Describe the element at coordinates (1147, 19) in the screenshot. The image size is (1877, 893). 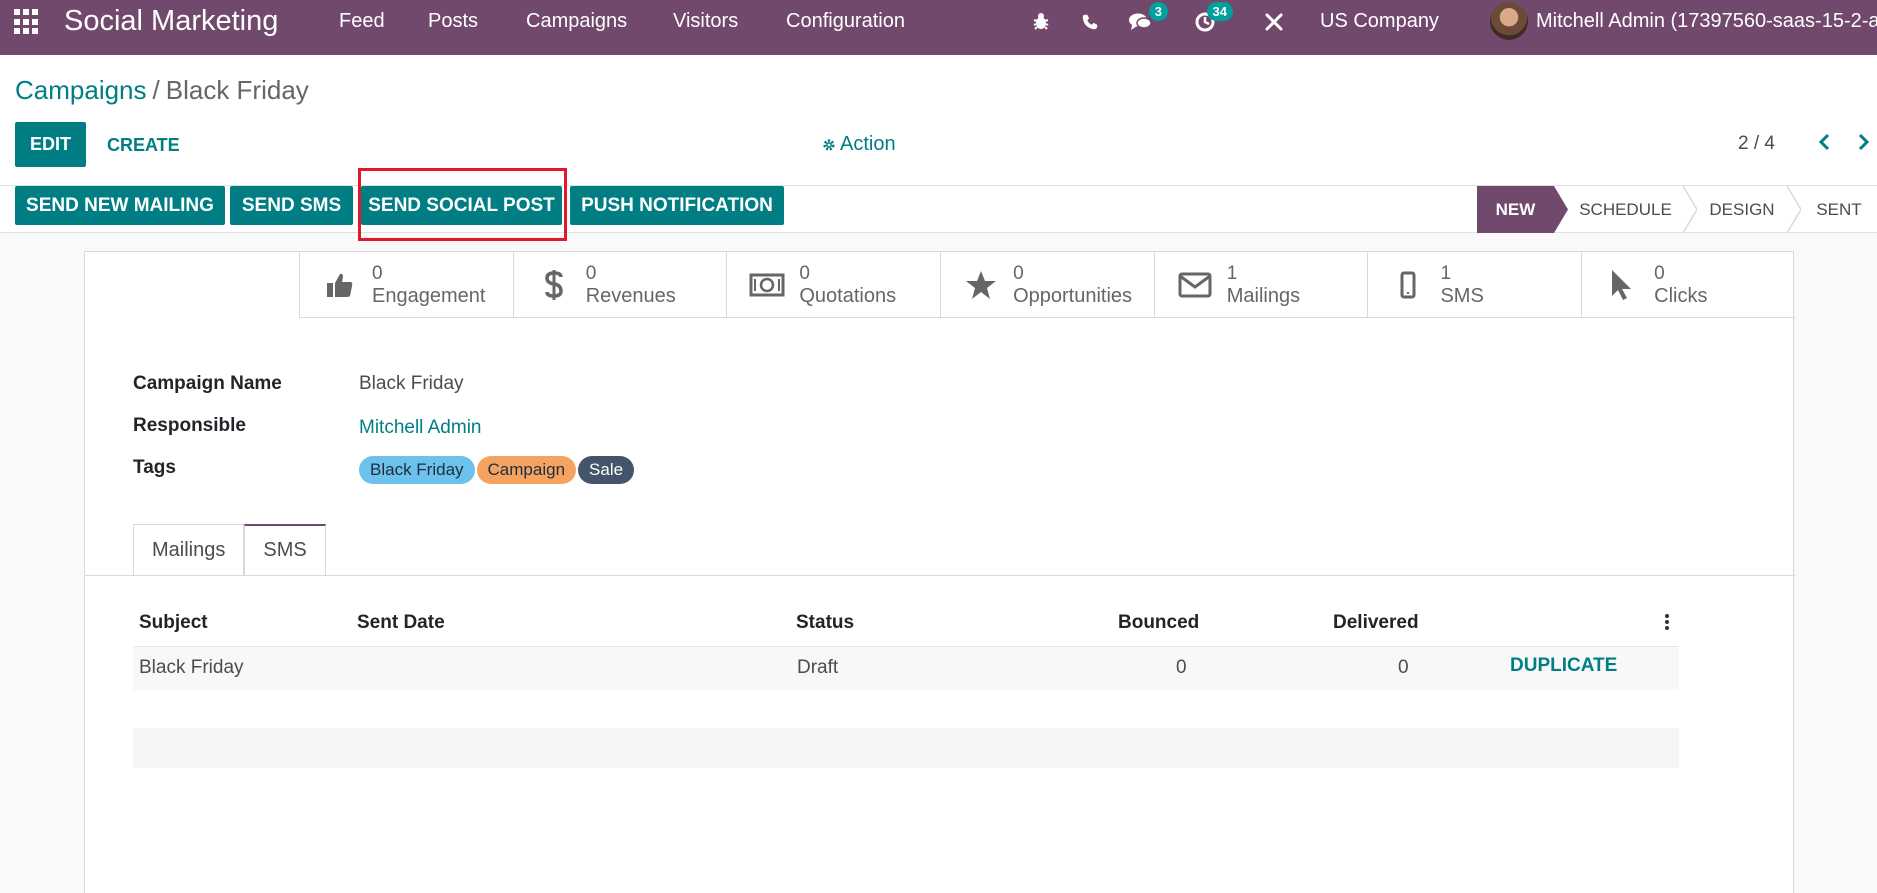
I see `messages-icon: 3` at that location.